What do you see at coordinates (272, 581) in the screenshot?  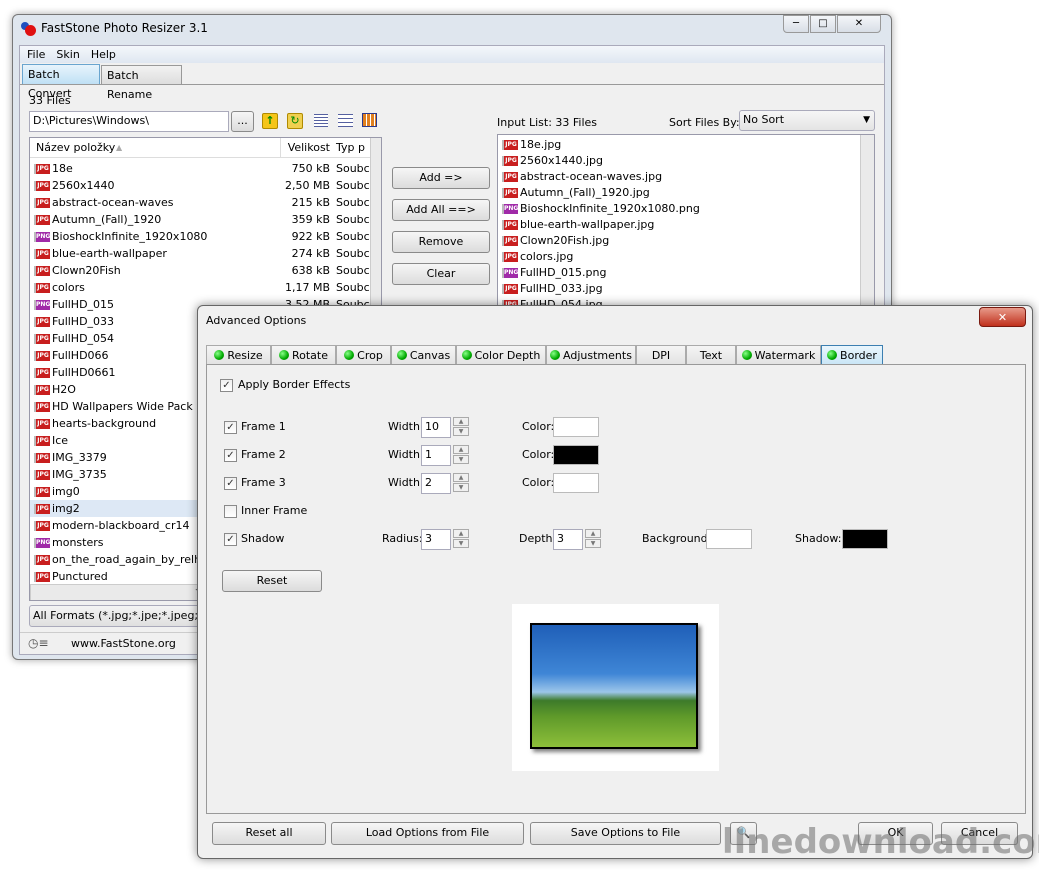 I see `reset-button: Reset` at bounding box center [272, 581].